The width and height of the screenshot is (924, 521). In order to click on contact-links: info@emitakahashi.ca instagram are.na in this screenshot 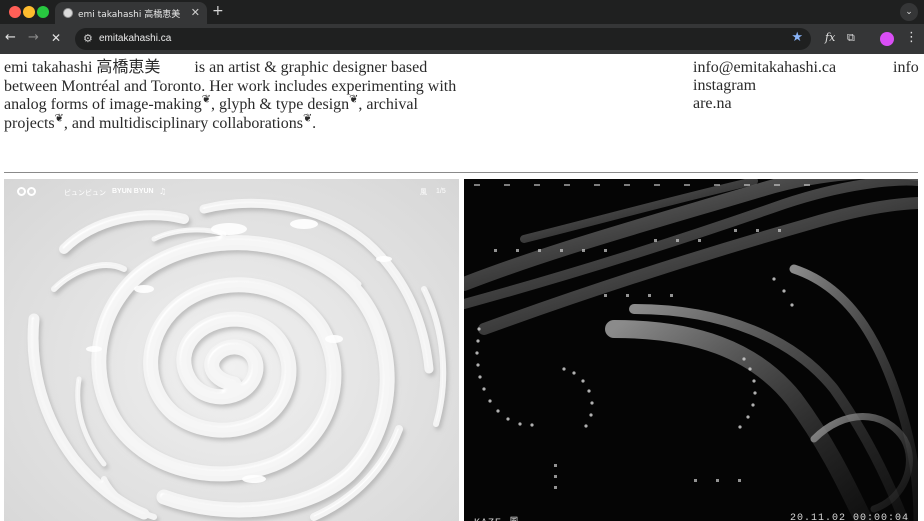, I will do `click(764, 86)`.